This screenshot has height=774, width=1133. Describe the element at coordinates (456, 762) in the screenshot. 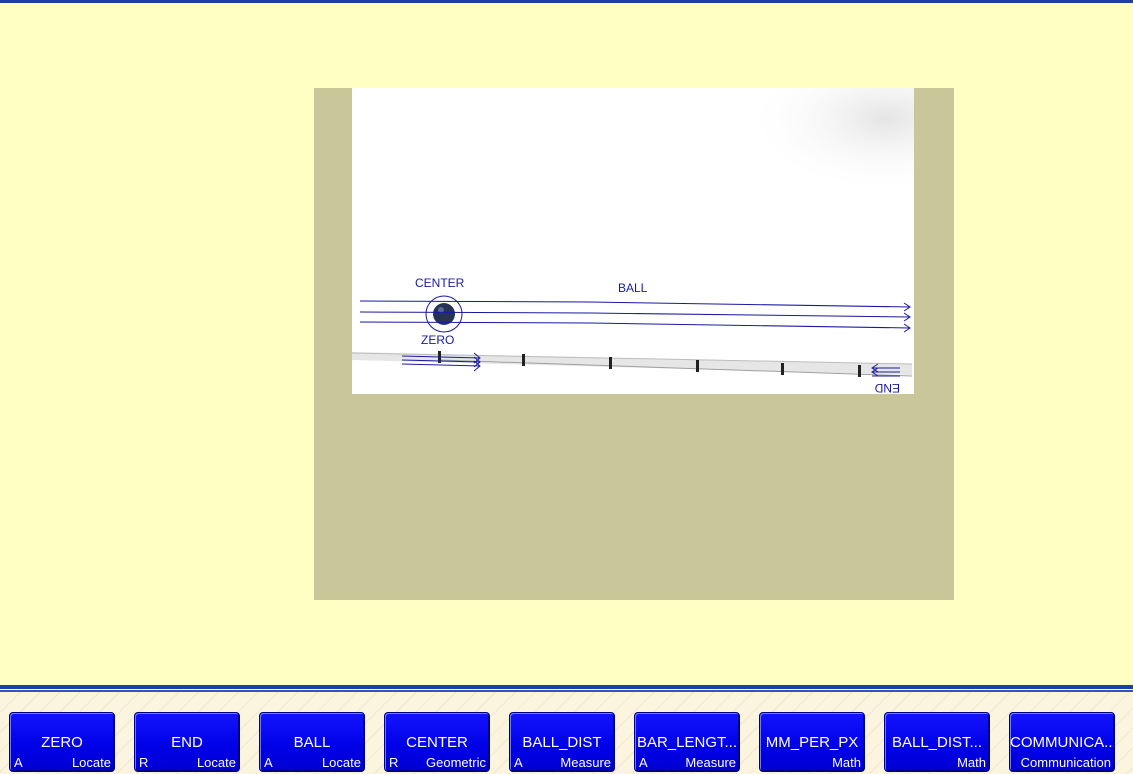

I see `tool-type: Geometric` at that location.